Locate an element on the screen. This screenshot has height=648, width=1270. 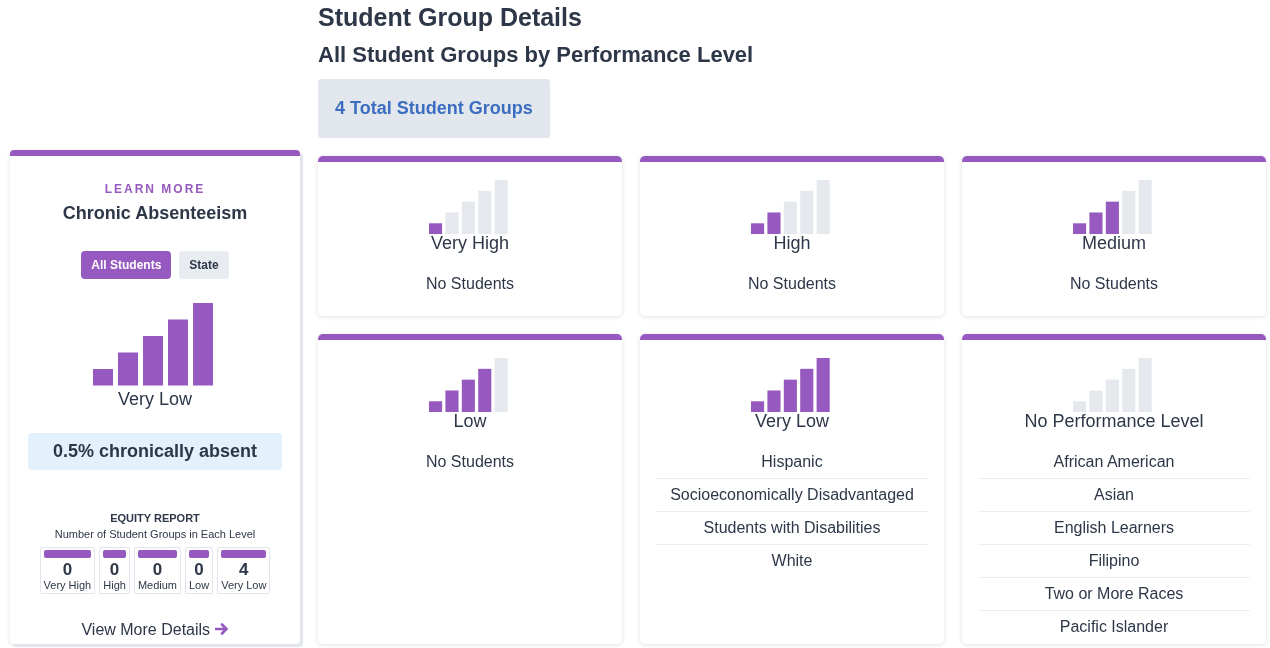
student-group-item: Socioeconomically Disadvantaged is located at coordinates (792, 495).